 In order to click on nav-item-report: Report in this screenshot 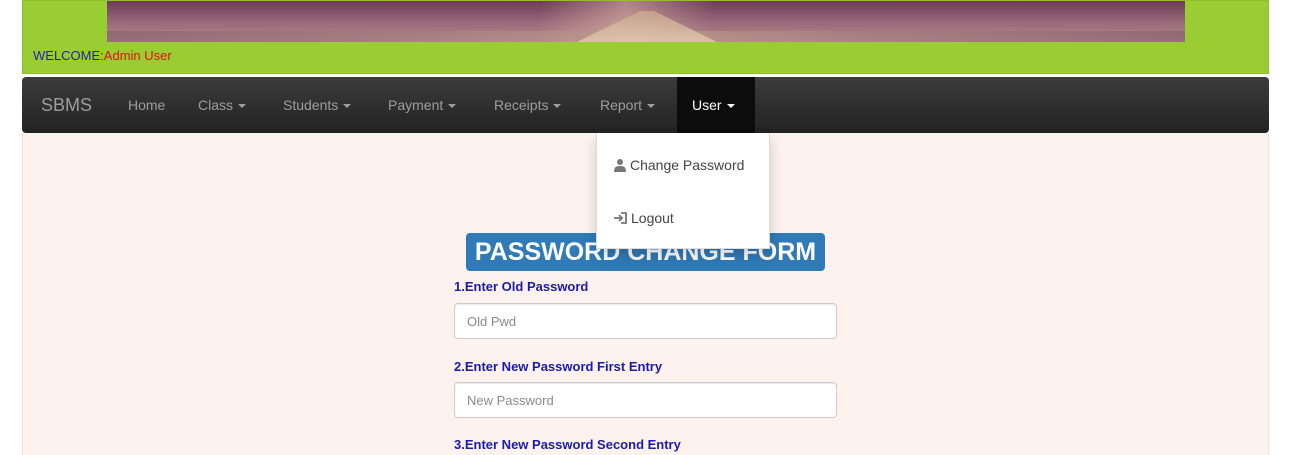, I will do `click(627, 105)`.